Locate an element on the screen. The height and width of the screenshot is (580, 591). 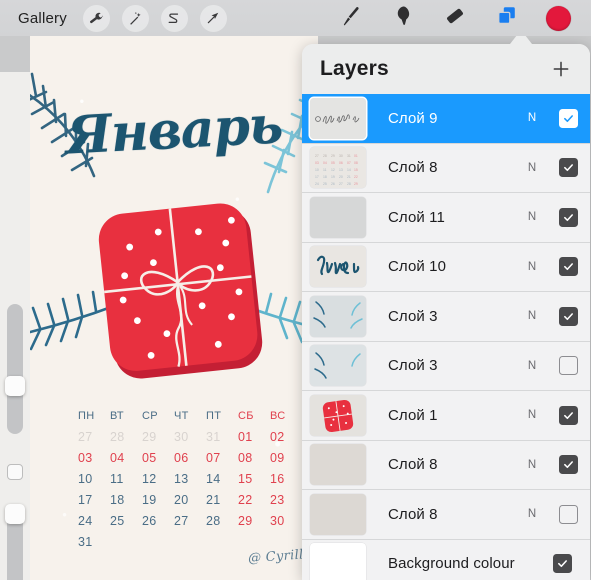
svg-text: 31 is located at coordinates (349, 156).